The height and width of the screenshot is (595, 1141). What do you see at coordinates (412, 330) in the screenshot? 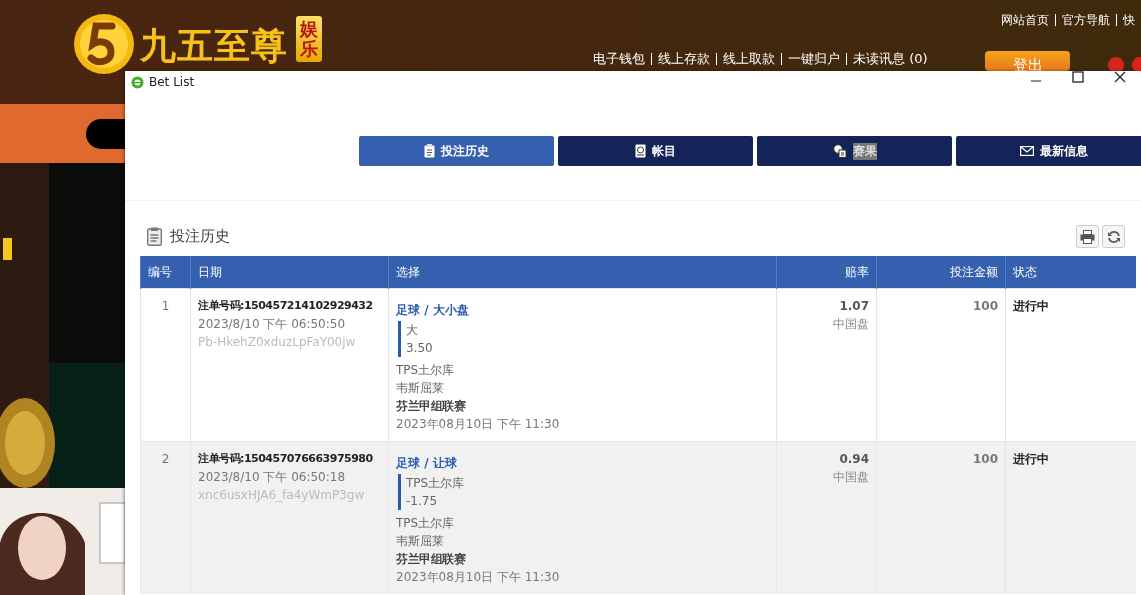
I see `selection-text: 大` at bounding box center [412, 330].